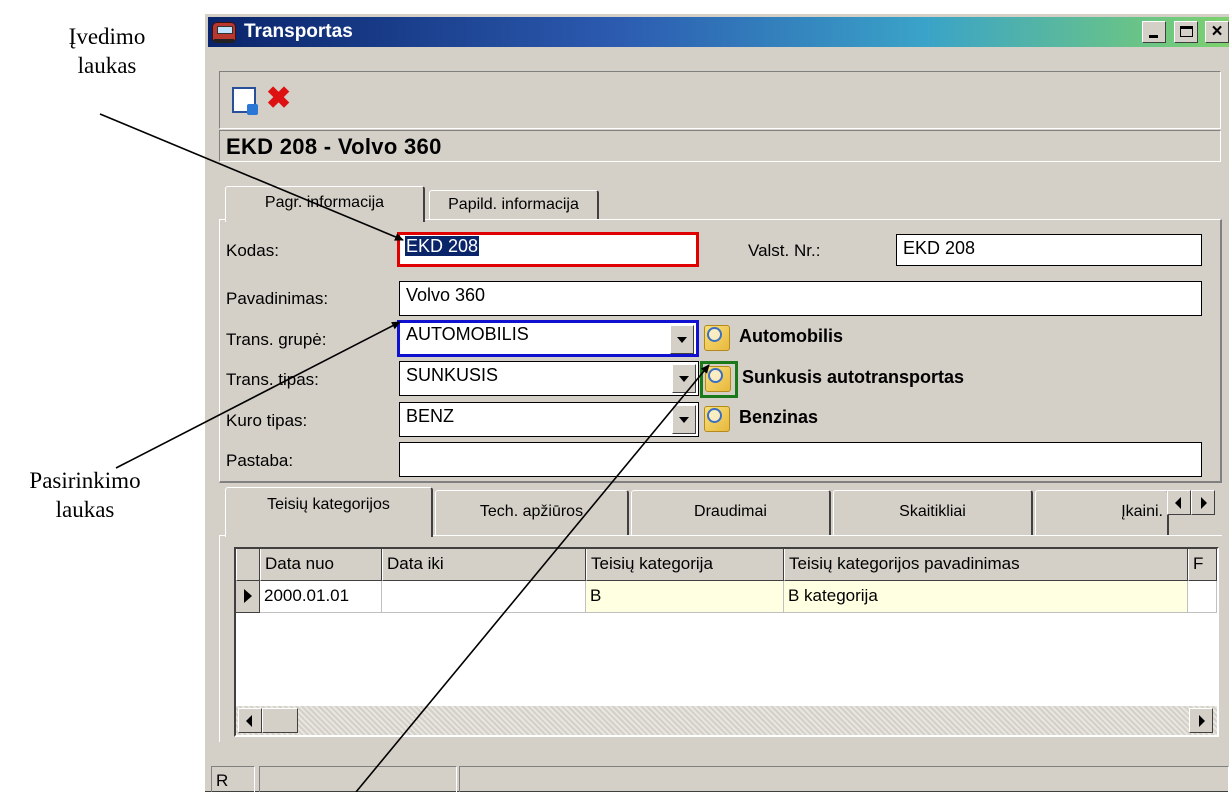  I want to click on note-input, so click(800, 459).